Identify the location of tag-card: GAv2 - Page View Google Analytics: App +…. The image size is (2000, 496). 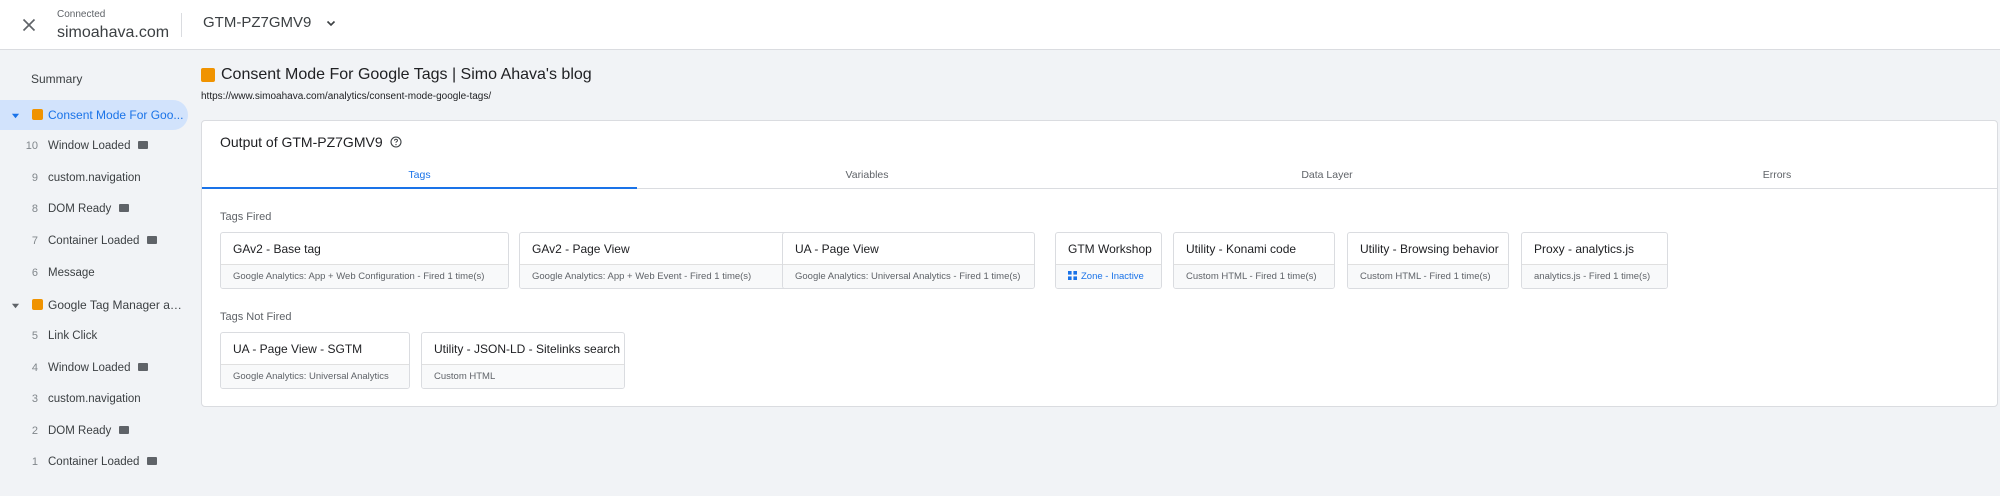
(663, 260).